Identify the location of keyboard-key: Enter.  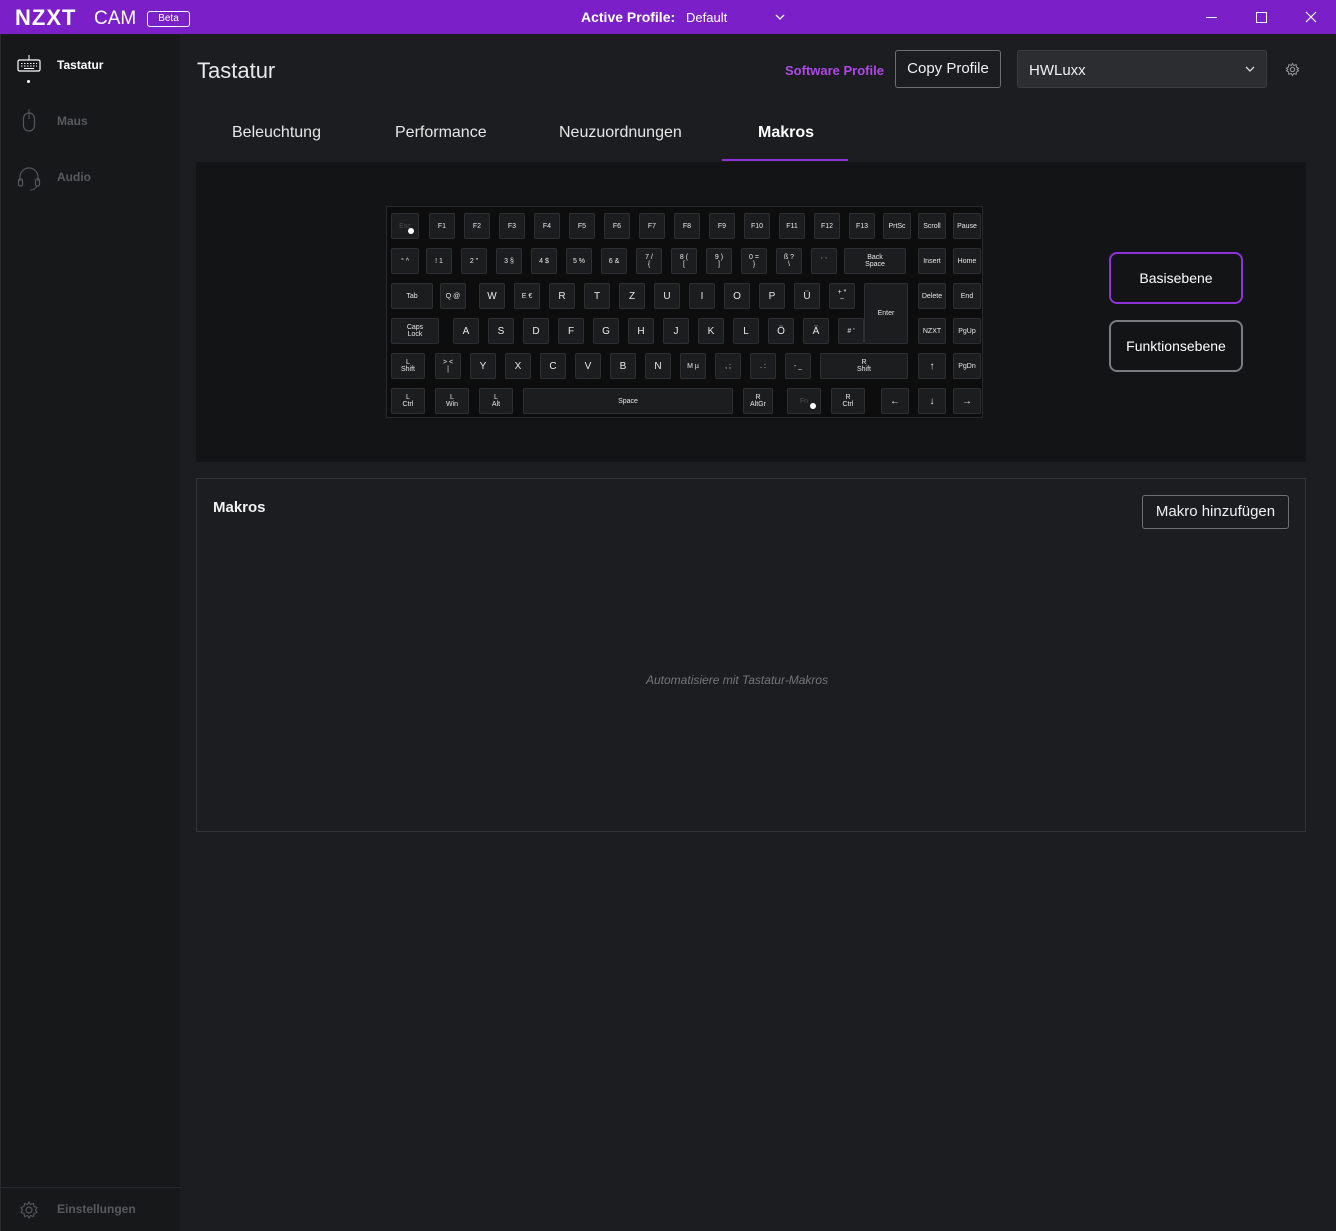
(886, 313).